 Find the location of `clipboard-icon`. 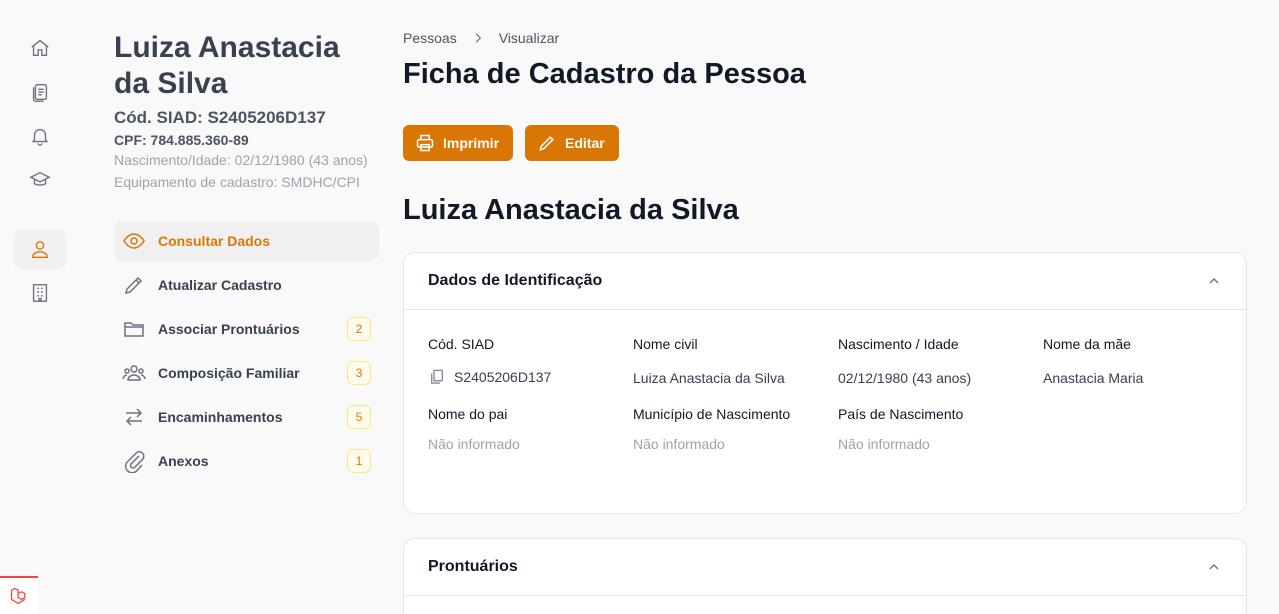

clipboard-icon is located at coordinates (40, 92).